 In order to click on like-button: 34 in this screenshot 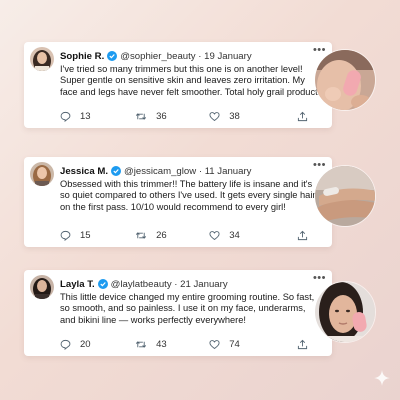, I will do `click(253, 235)`.